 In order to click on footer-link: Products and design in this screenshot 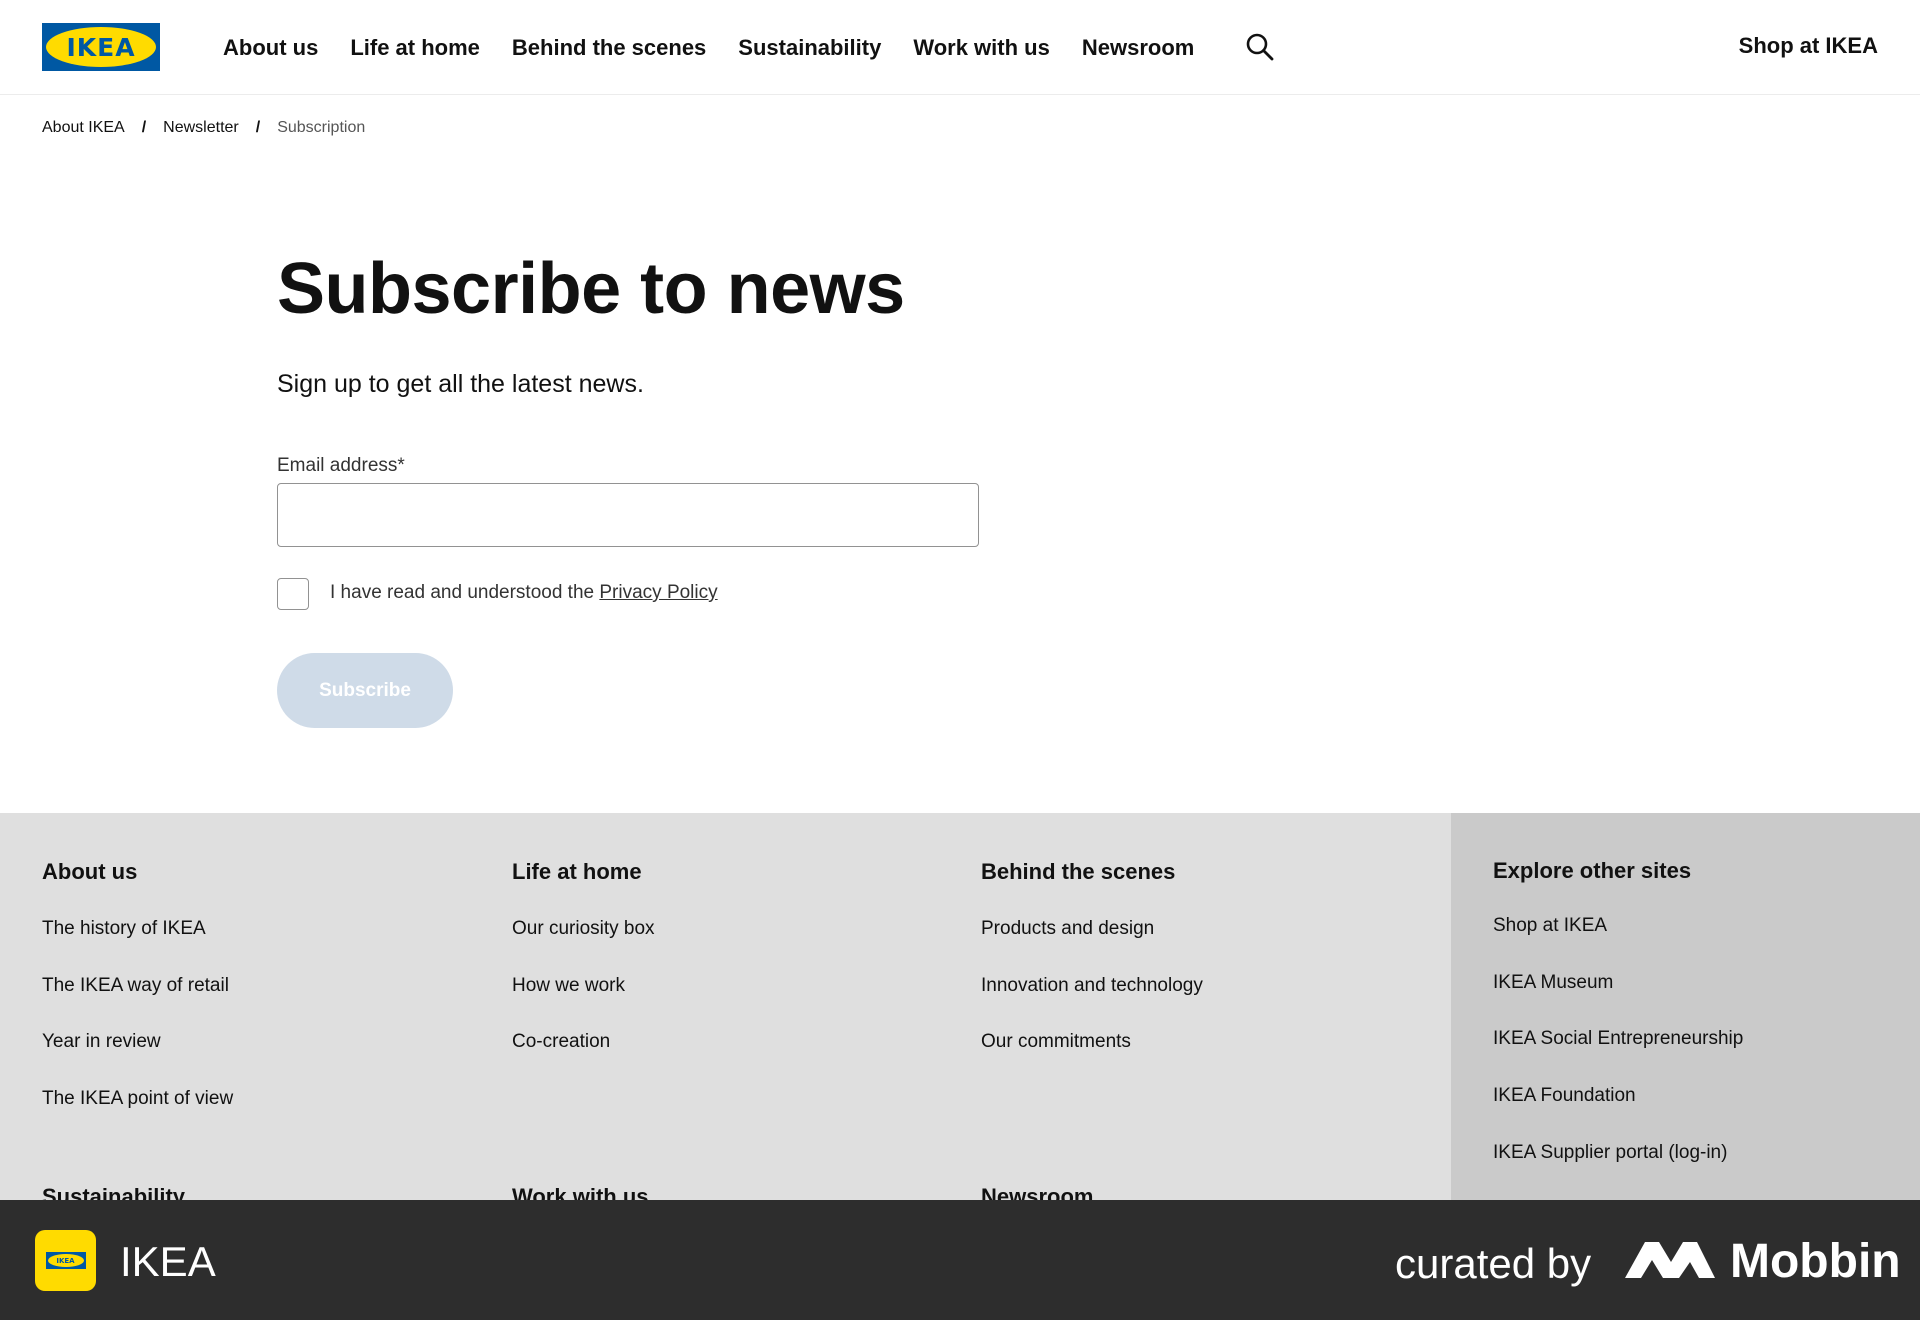, I will do `click(1067, 929)`.